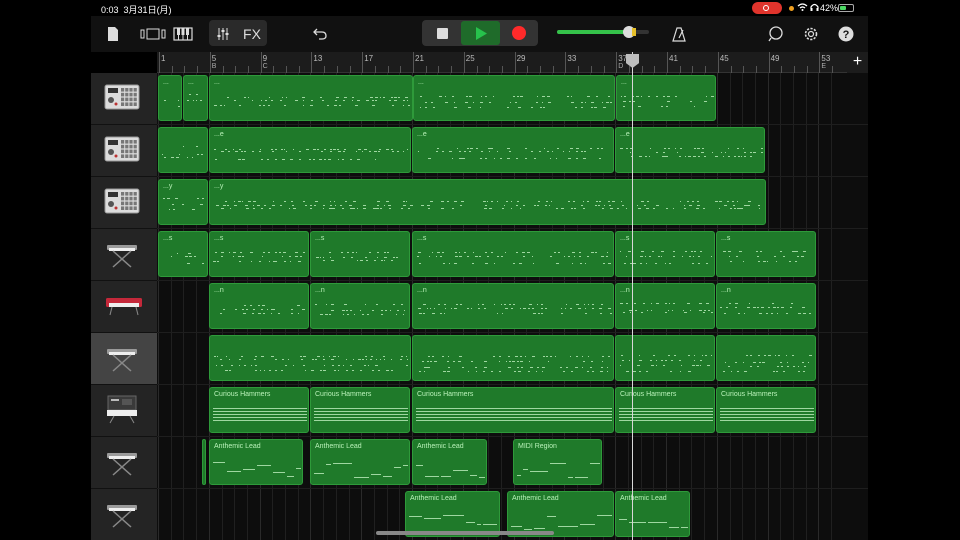 The image size is (960, 540). I want to click on browser-button, so click(183, 34).